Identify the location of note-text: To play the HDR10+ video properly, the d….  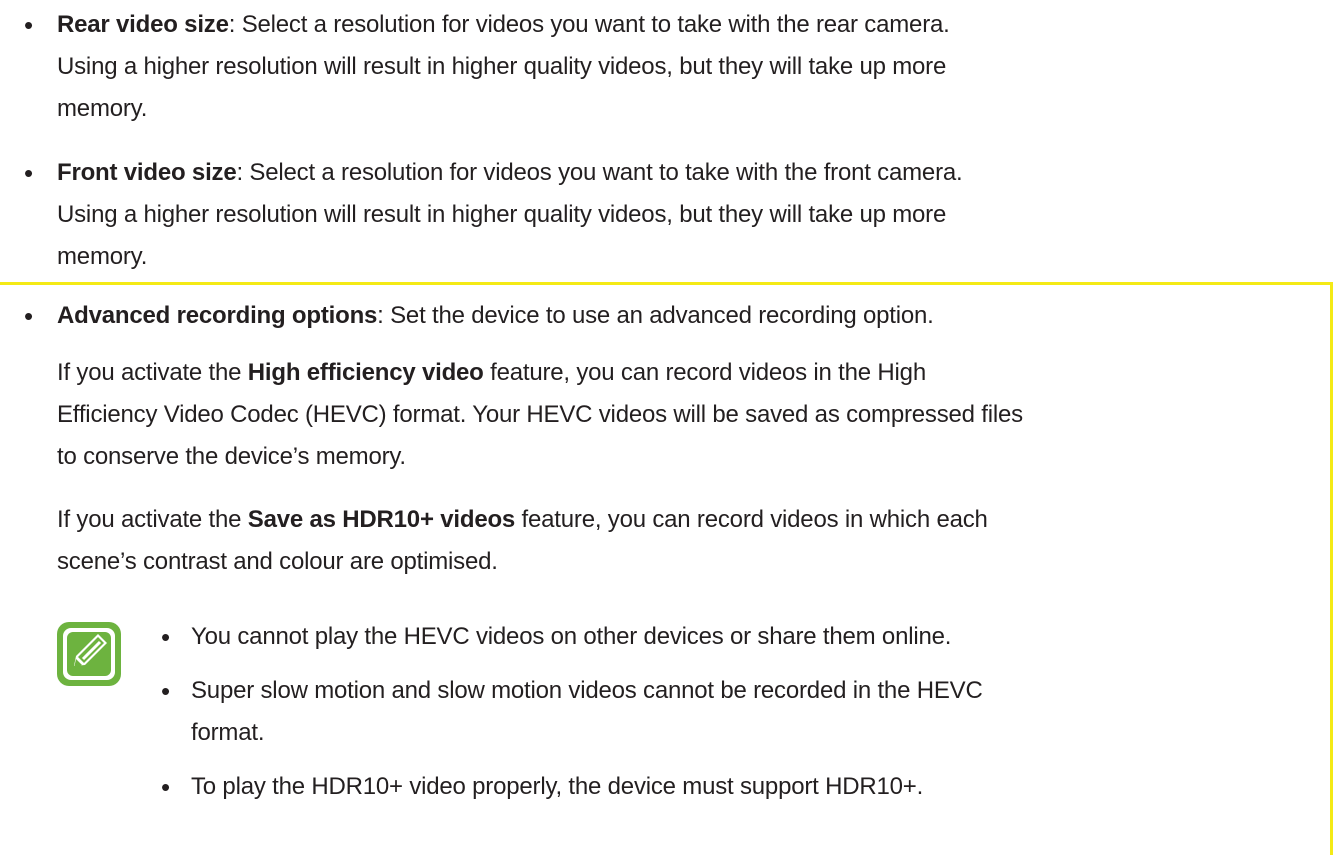
(557, 786).